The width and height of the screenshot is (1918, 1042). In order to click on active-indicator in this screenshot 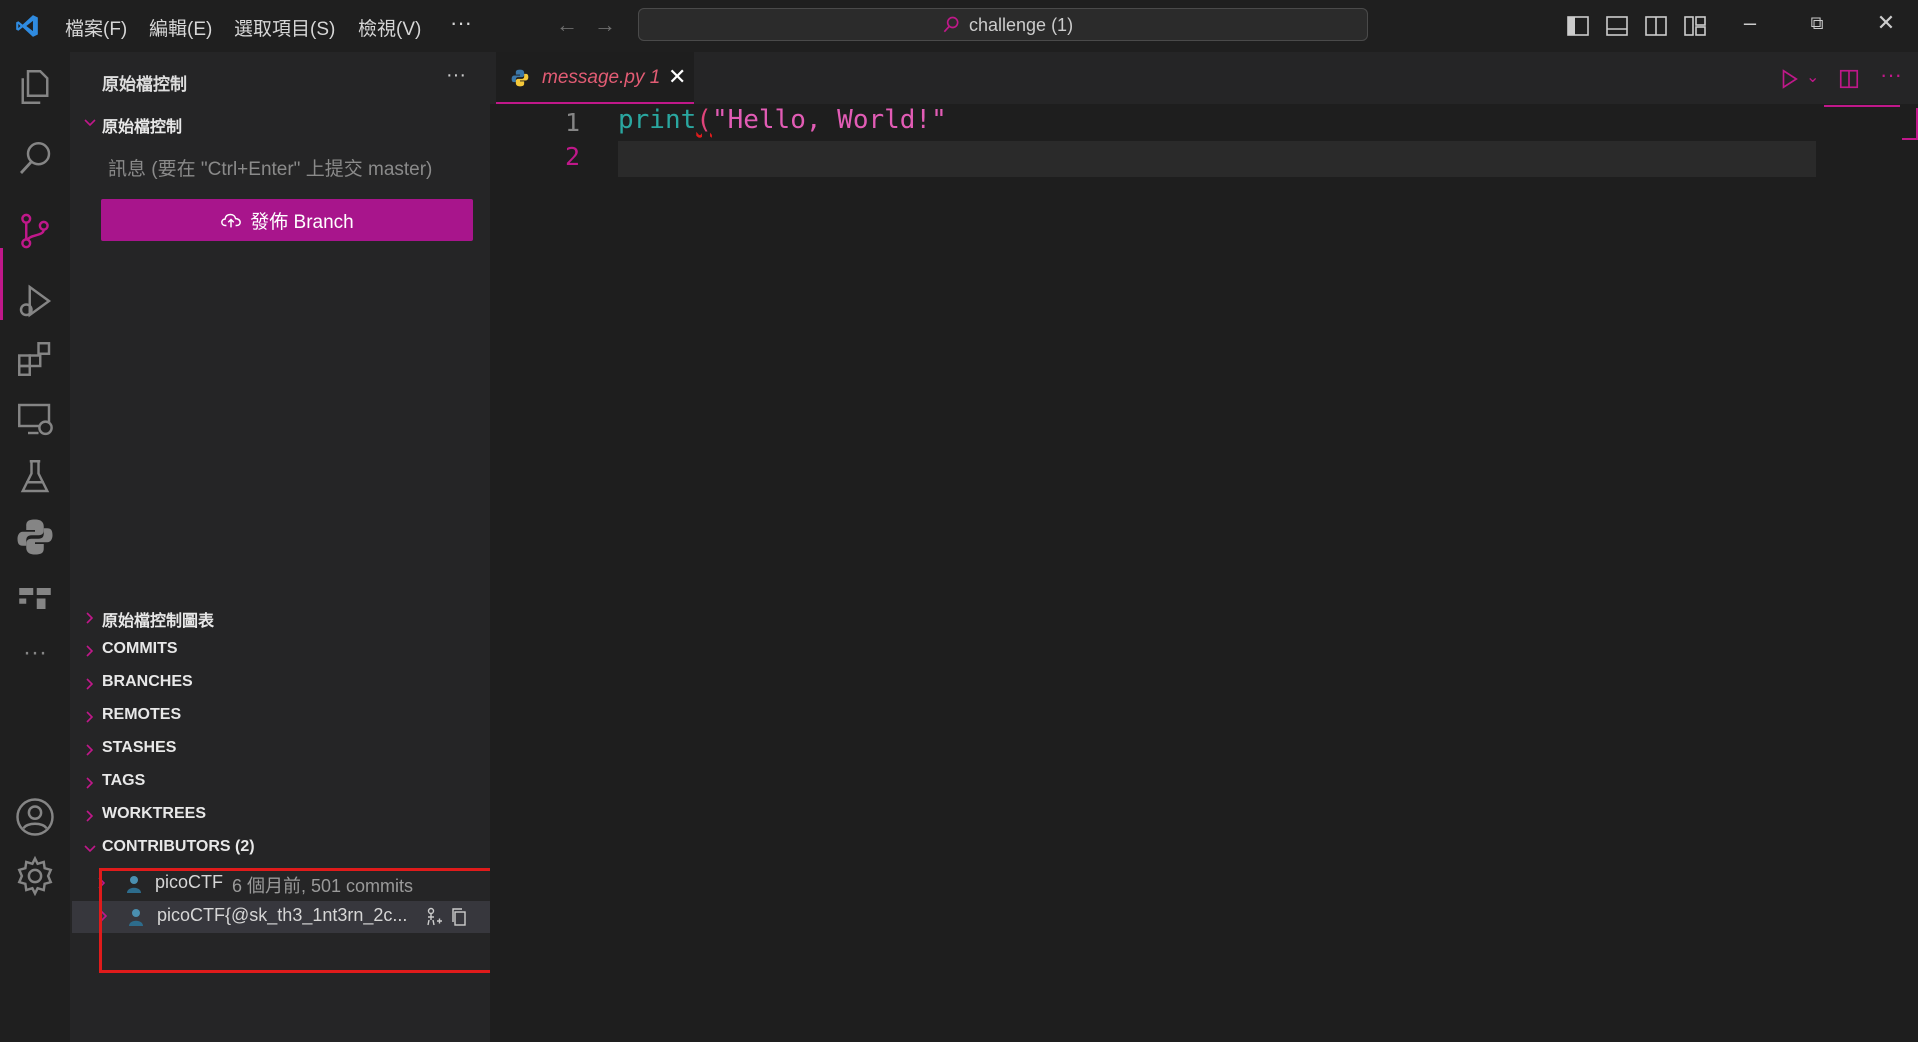, I will do `click(1, 284)`.